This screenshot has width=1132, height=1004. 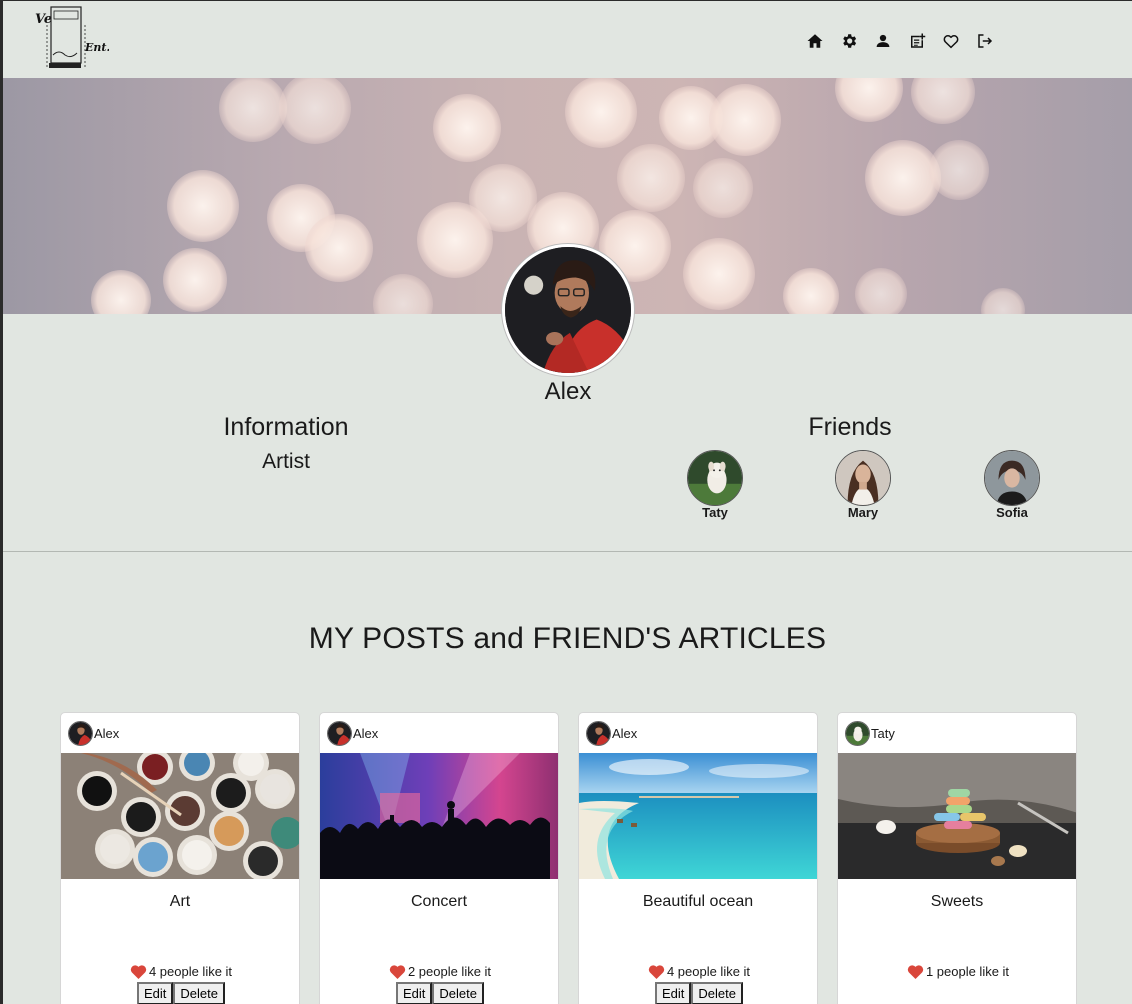 I want to click on post-title: Sweets, so click(x=957, y=901).